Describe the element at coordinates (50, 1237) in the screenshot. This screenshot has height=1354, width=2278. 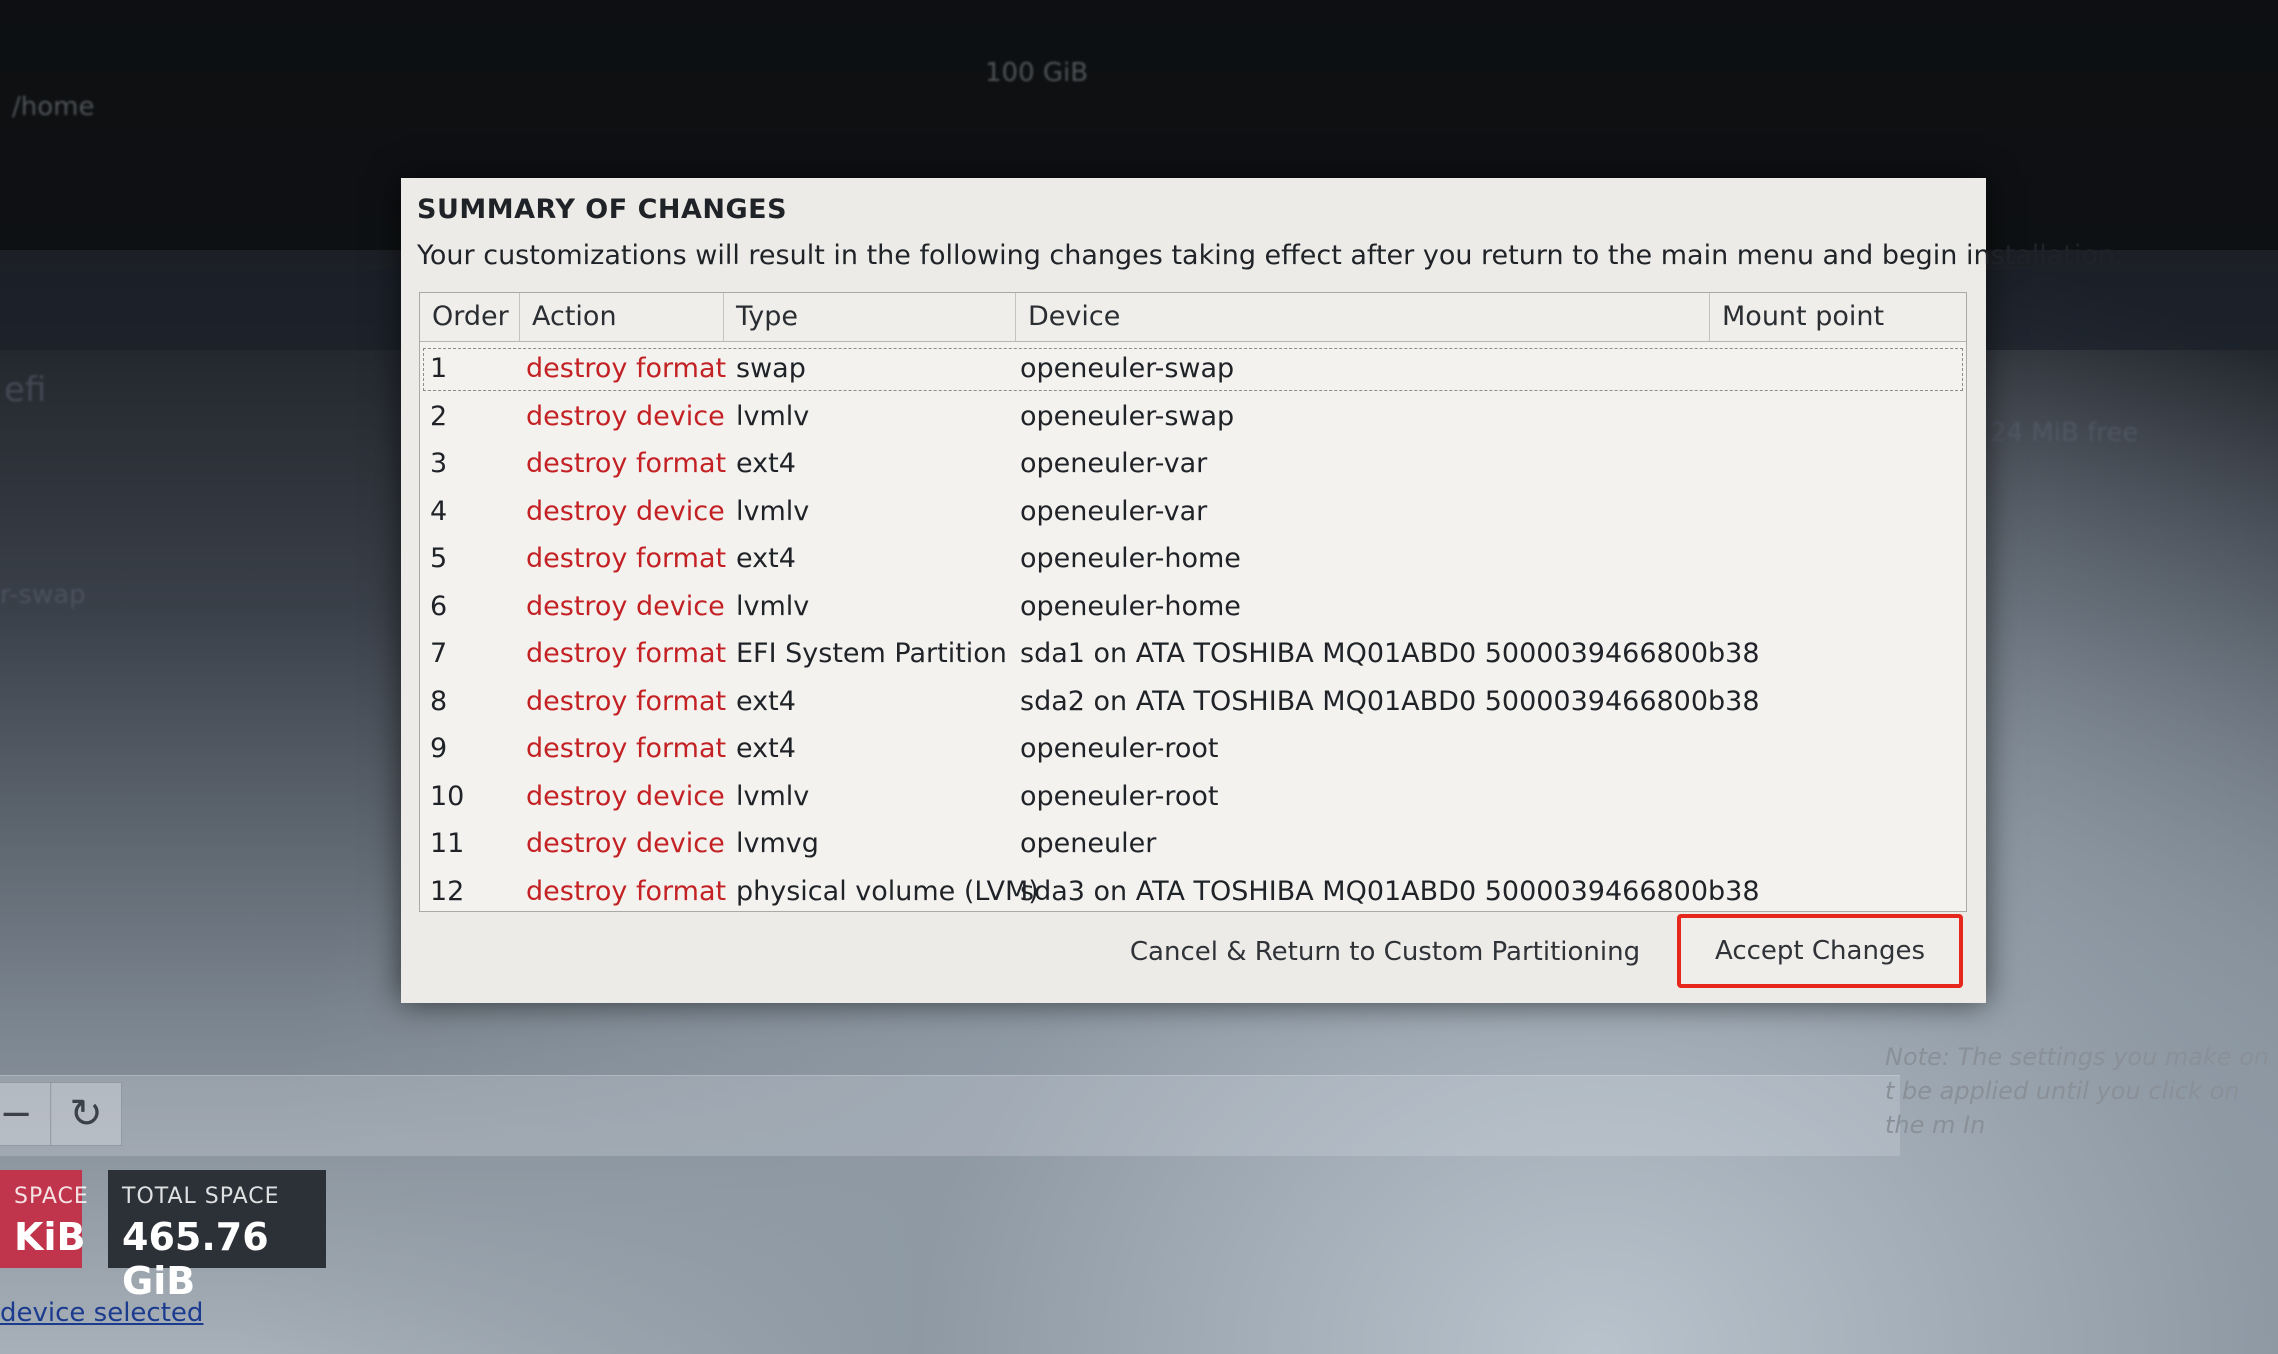
I see `available-space-value: KiB` at that location.